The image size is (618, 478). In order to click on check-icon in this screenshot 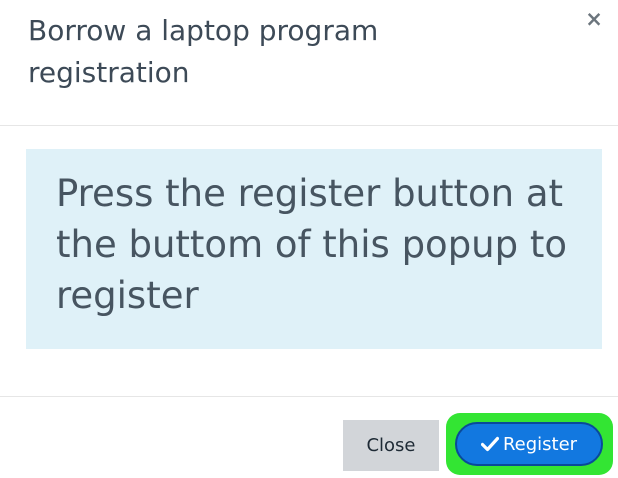, I will do `click(489, 444)`.